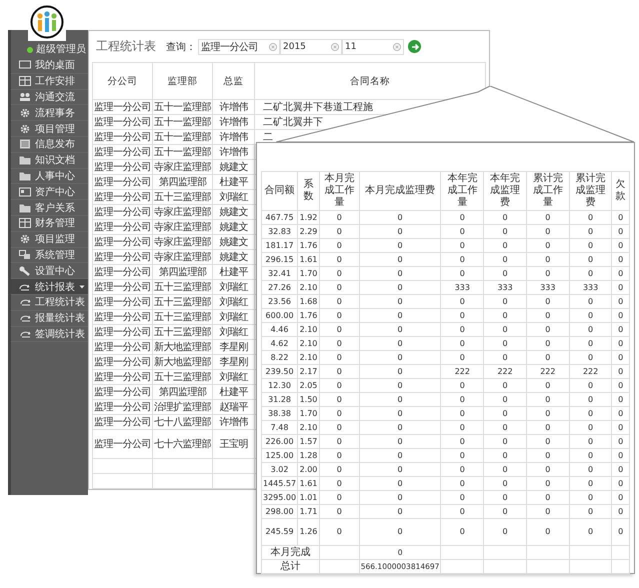 The width and height of the screenshot is (639, 588). I want to click on table-cell: 467.75, so click(280, 217).